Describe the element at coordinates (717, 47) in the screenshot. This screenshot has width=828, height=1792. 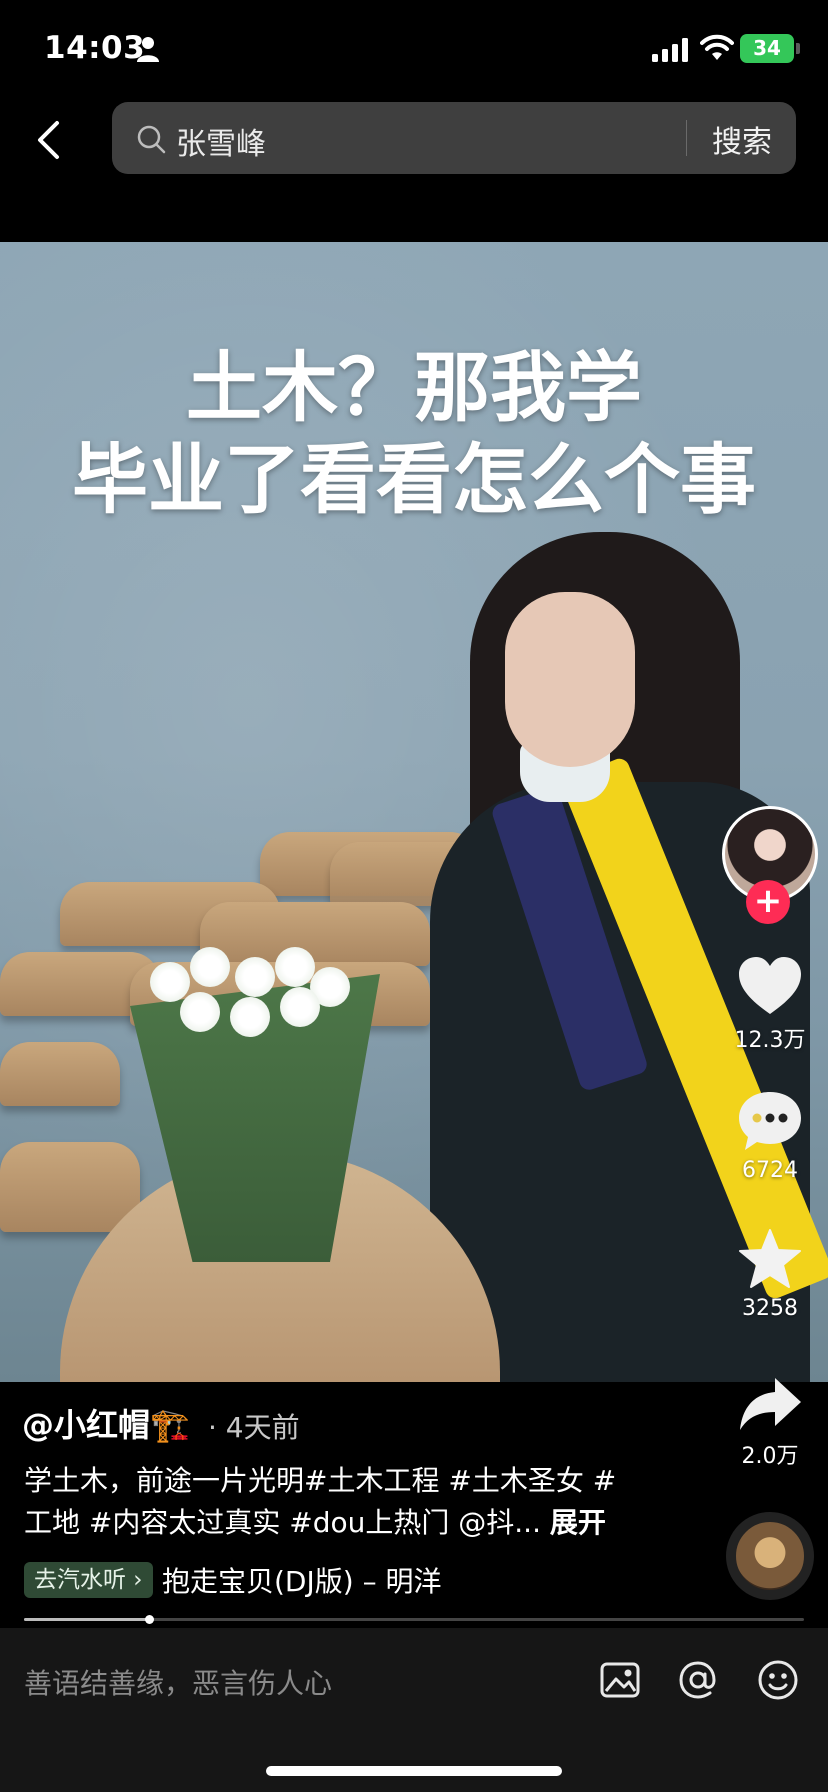
I see `wifi-icon` at that location.